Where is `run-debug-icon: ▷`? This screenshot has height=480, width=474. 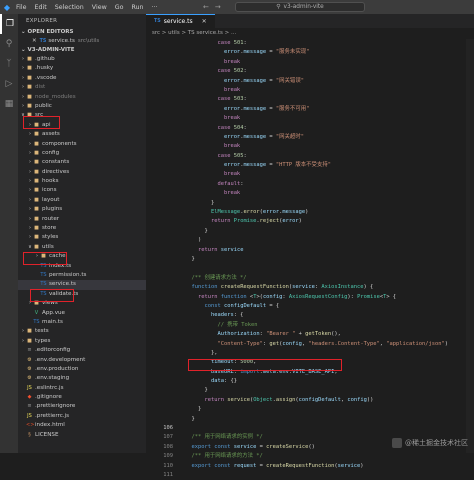 run-debug-icon: ▷ is located at coordinates (9, 84).